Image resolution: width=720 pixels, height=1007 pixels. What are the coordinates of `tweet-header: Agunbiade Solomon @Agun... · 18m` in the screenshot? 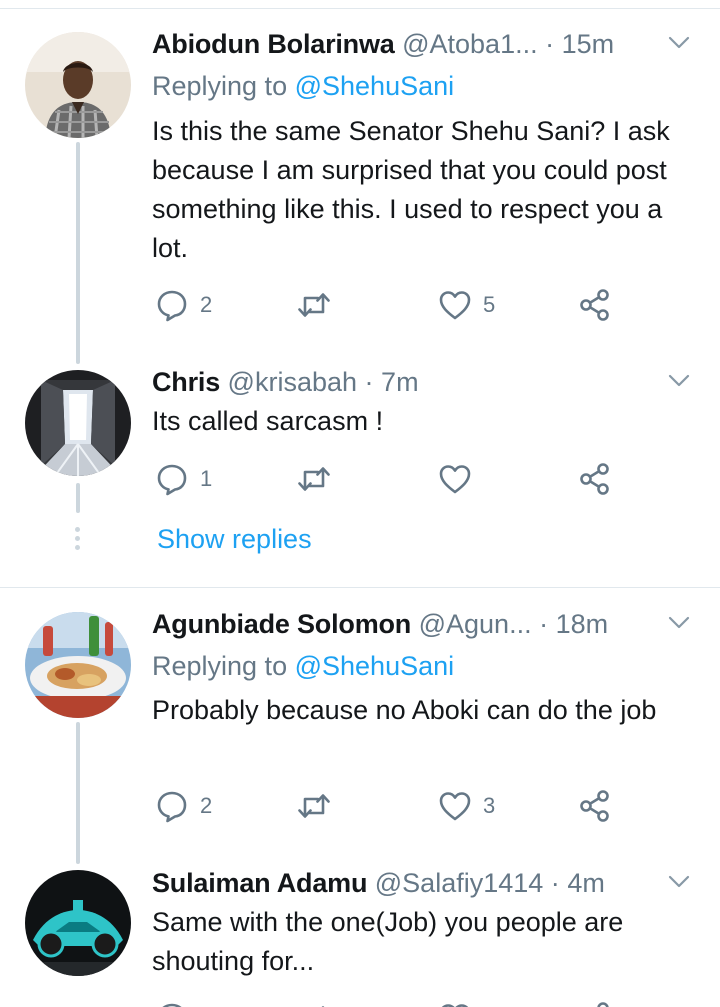 It's located at (436, 624).